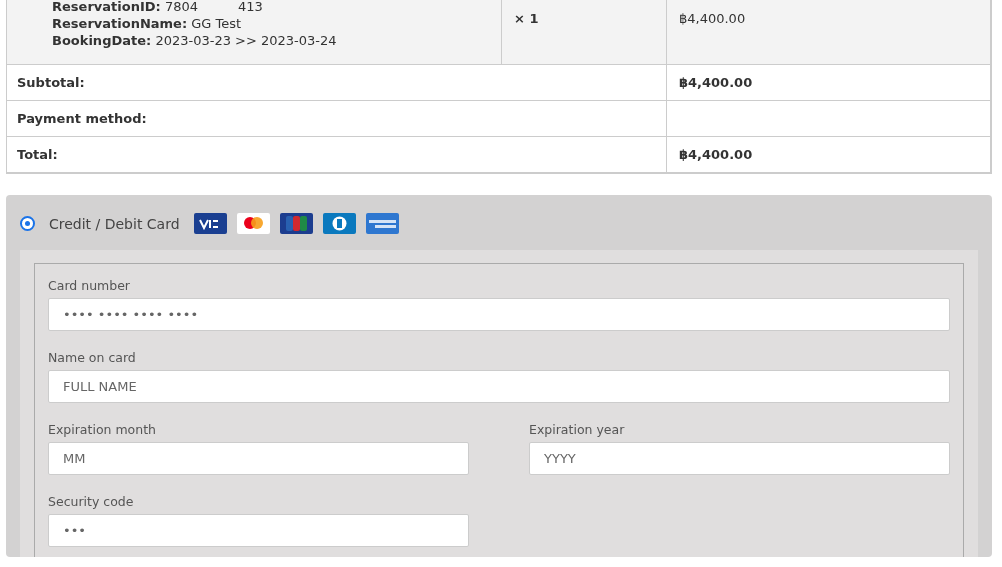 The width and height of the screenshot is (1002, 567). I want to click on input-field: •••• •••• •••• ••••, so click(499, 314).